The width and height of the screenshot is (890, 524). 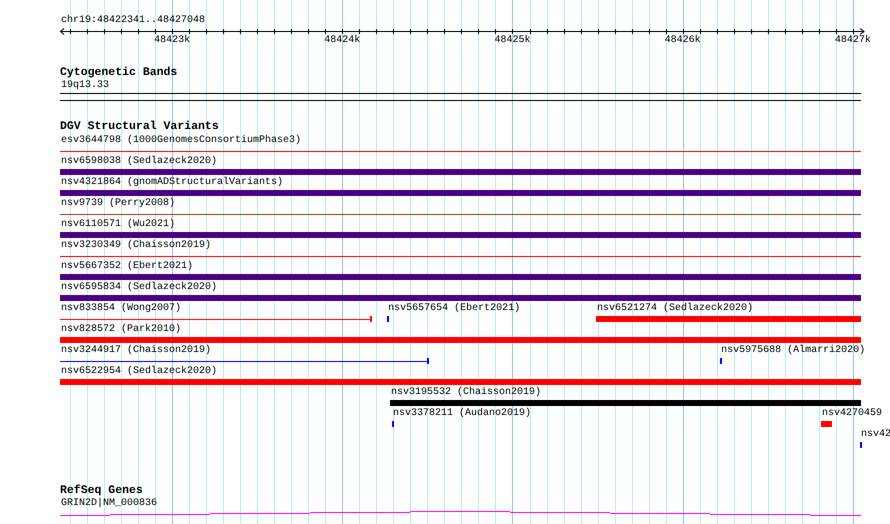 What do you see at coordinates (119, 73) in the screenshot?
I see `track-title: Cytogenetic Bands` at bounding box center [119, 73].